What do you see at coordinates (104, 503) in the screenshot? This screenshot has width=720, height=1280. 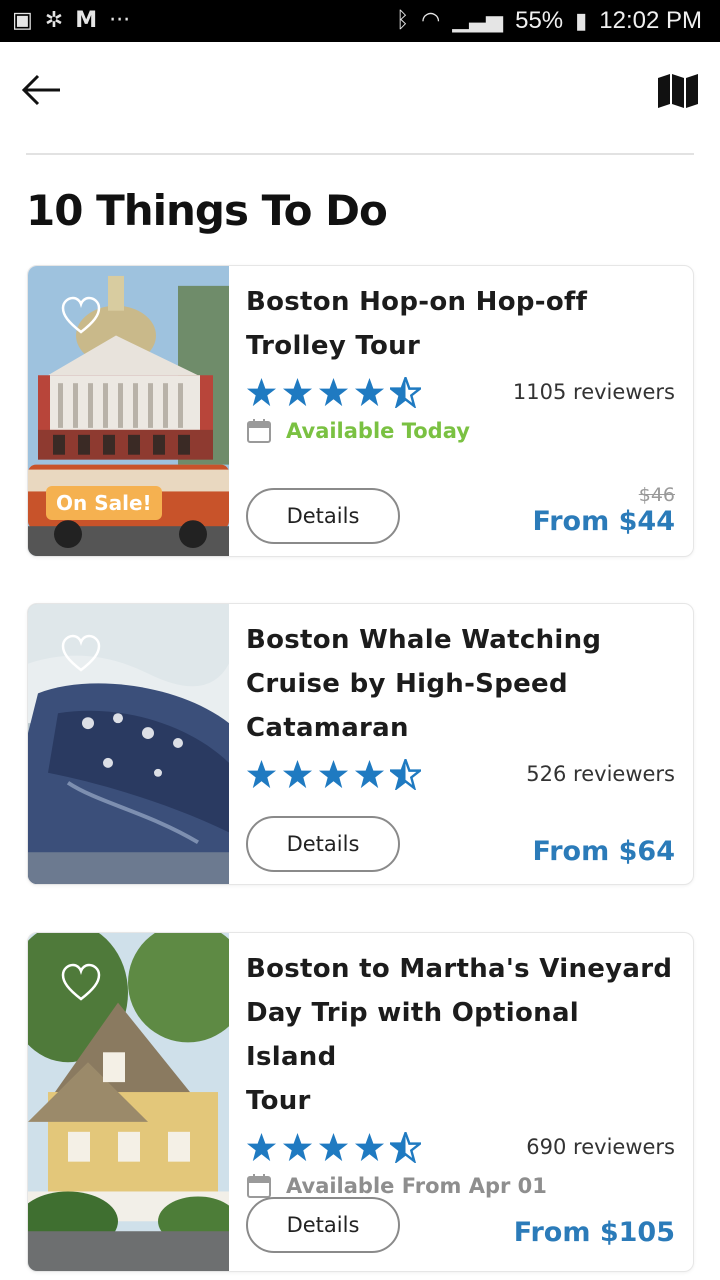 I see `sale-badge: On Sale!` at bounding box center [104, 503].